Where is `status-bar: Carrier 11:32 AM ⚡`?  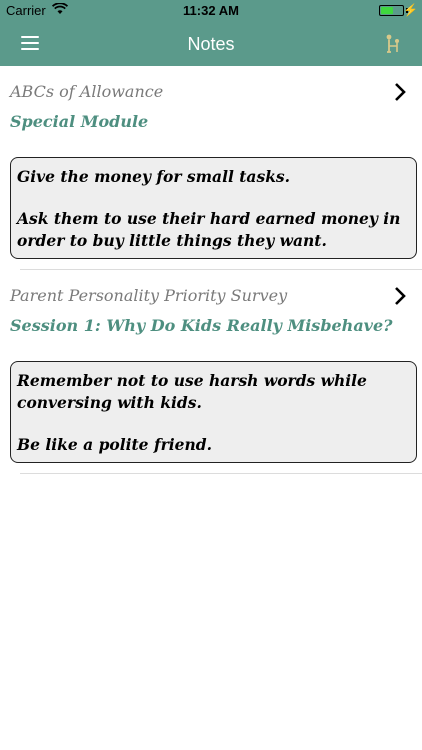 status-bar: Carrier 11:32 AM ⚡ is located at coordinates (211, 11).